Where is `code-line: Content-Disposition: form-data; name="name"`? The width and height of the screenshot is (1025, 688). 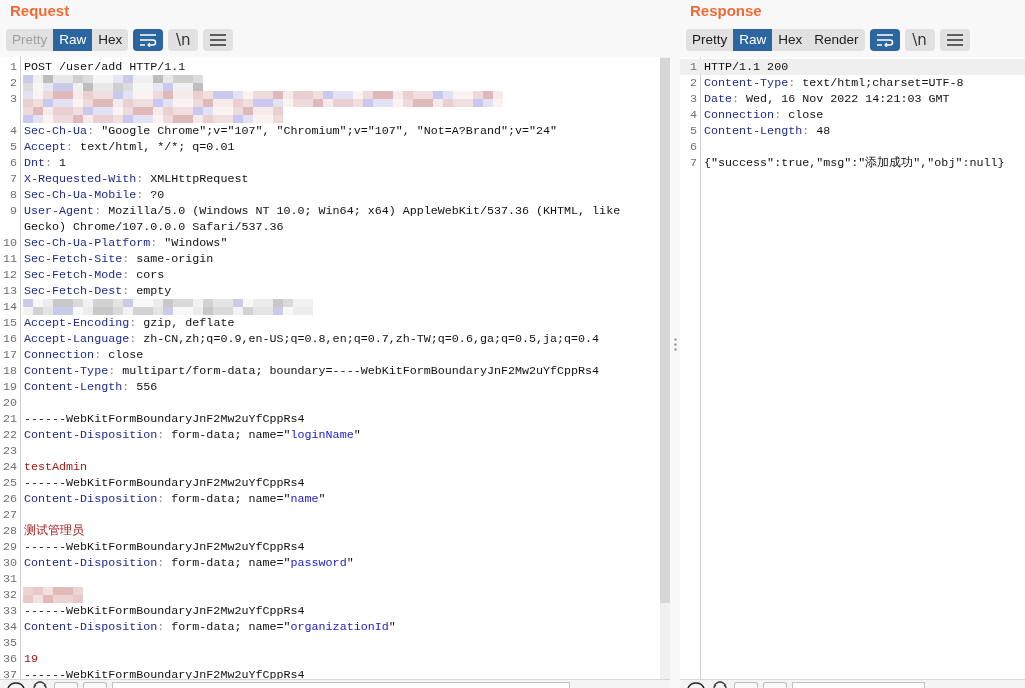
code-line: Content-Disposition: form-data; name="name" is located at coordinates (175, 499).